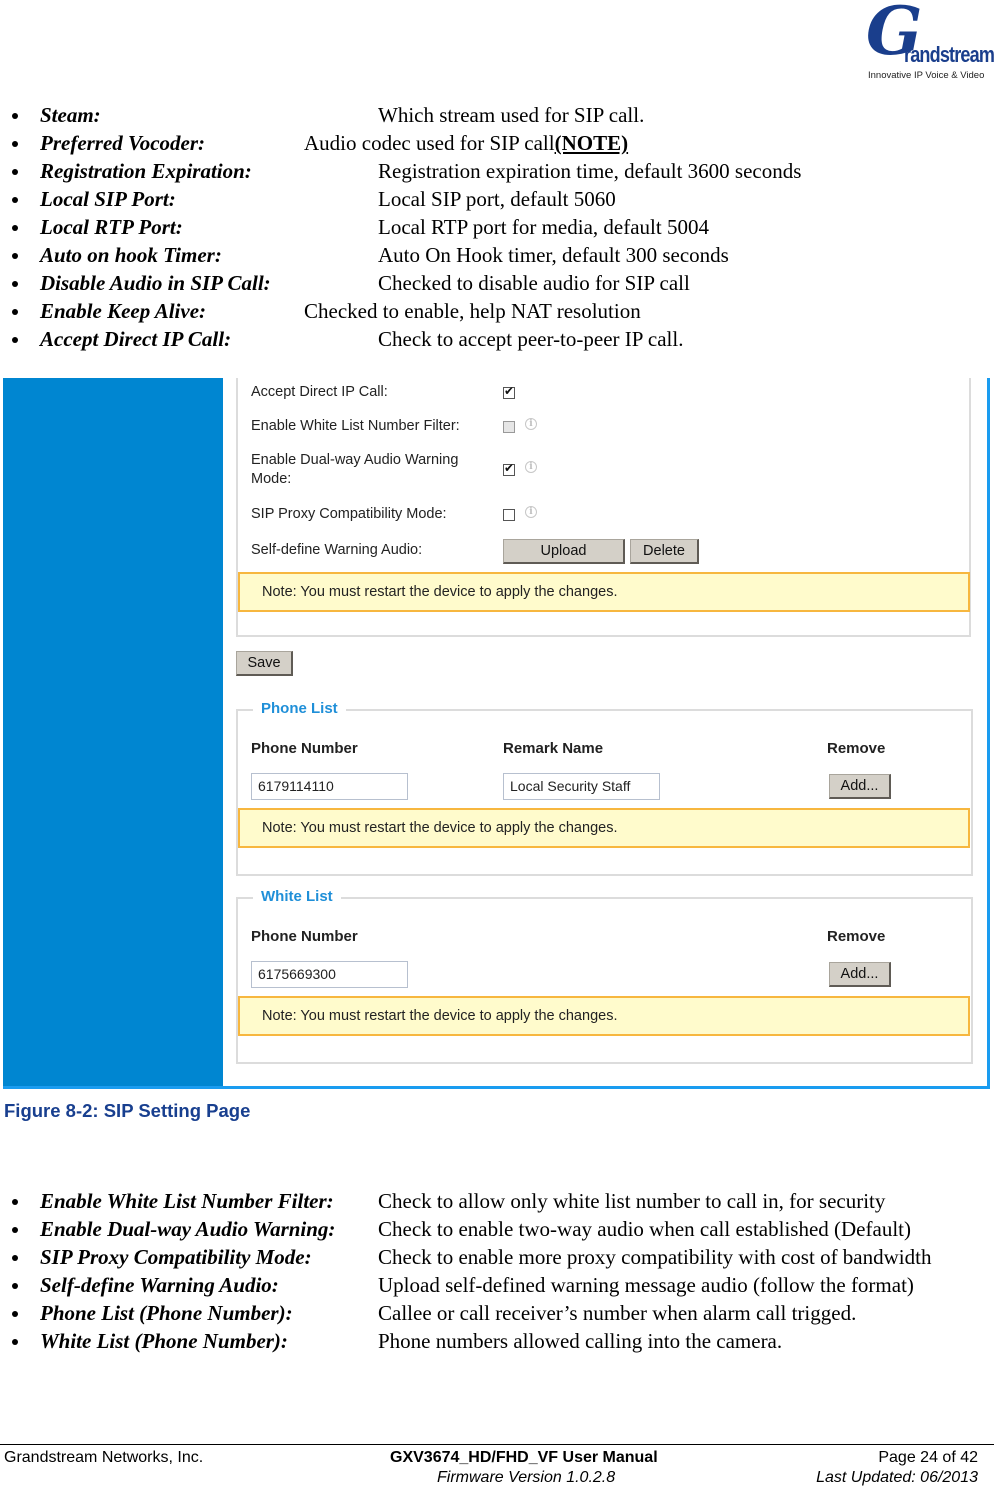 Image resolution: width=994 pixels, height=1491 pixels. I want to click on term: Self-define Warning Audio:, so click(159, 1285).